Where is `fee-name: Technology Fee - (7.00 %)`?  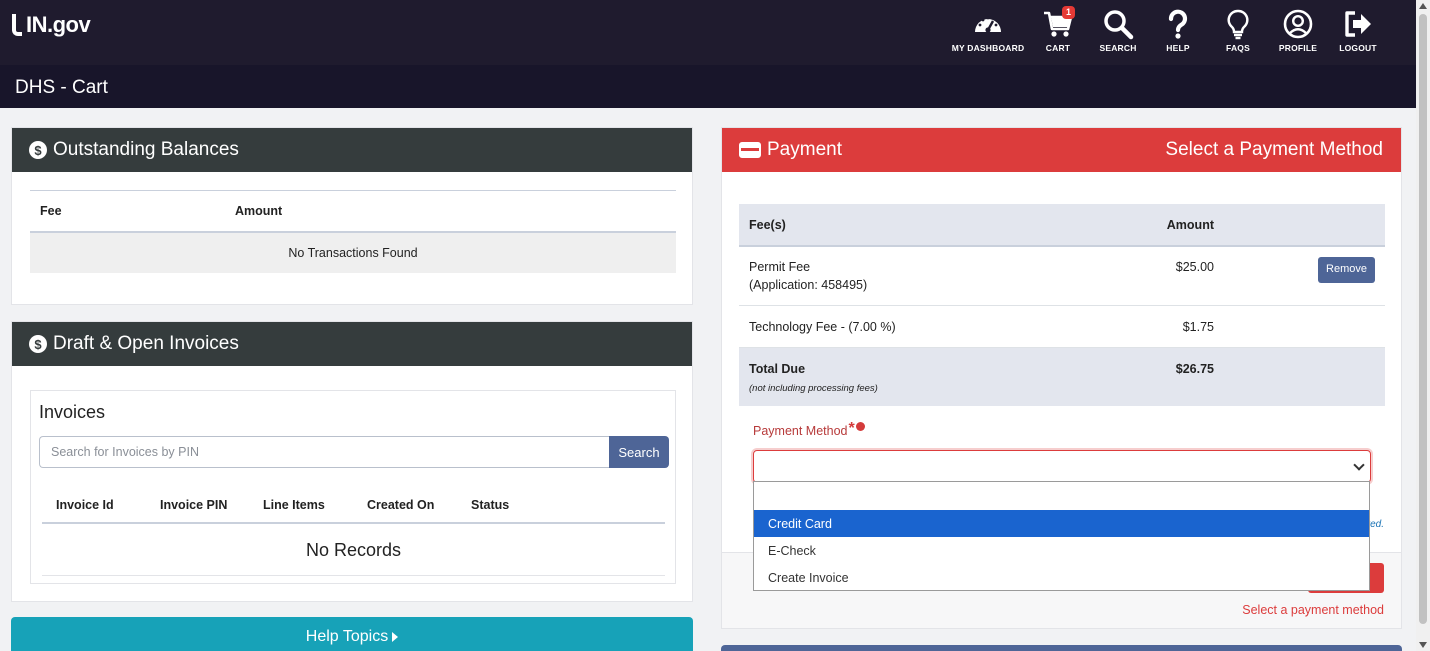
fee-name: Technology Fee - (7.00 %) is located at coordinates (822, 327).